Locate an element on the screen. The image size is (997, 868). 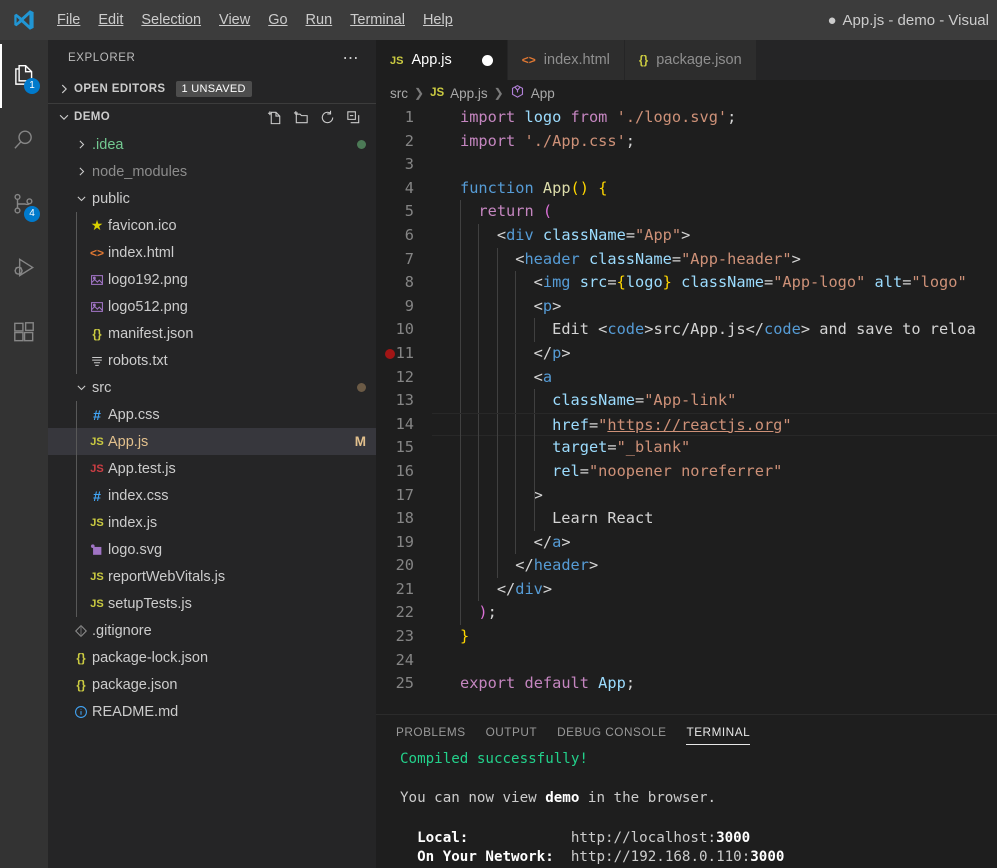
breakpoint-icon is located at coordinates (390, 353).